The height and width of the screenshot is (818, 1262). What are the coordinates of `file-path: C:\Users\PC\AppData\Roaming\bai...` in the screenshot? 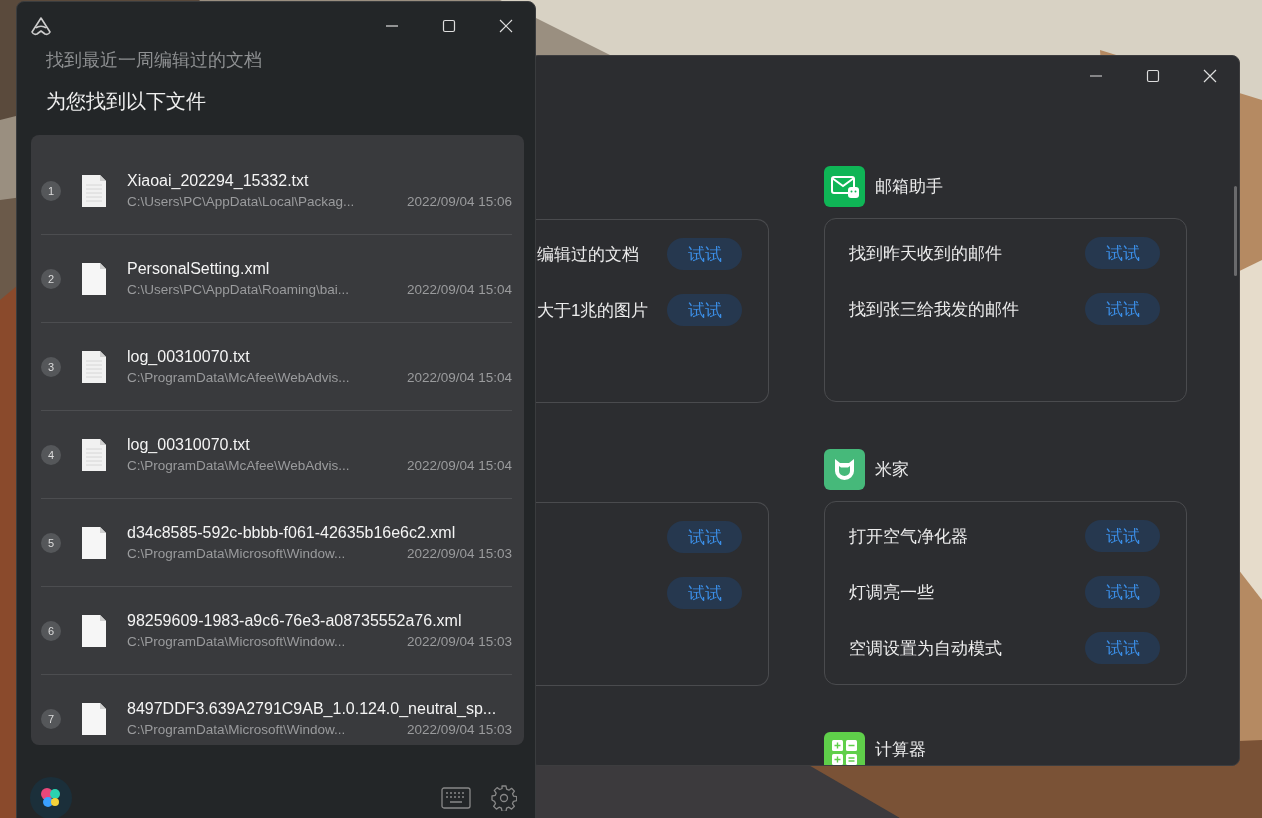 It's located at (238, 289).